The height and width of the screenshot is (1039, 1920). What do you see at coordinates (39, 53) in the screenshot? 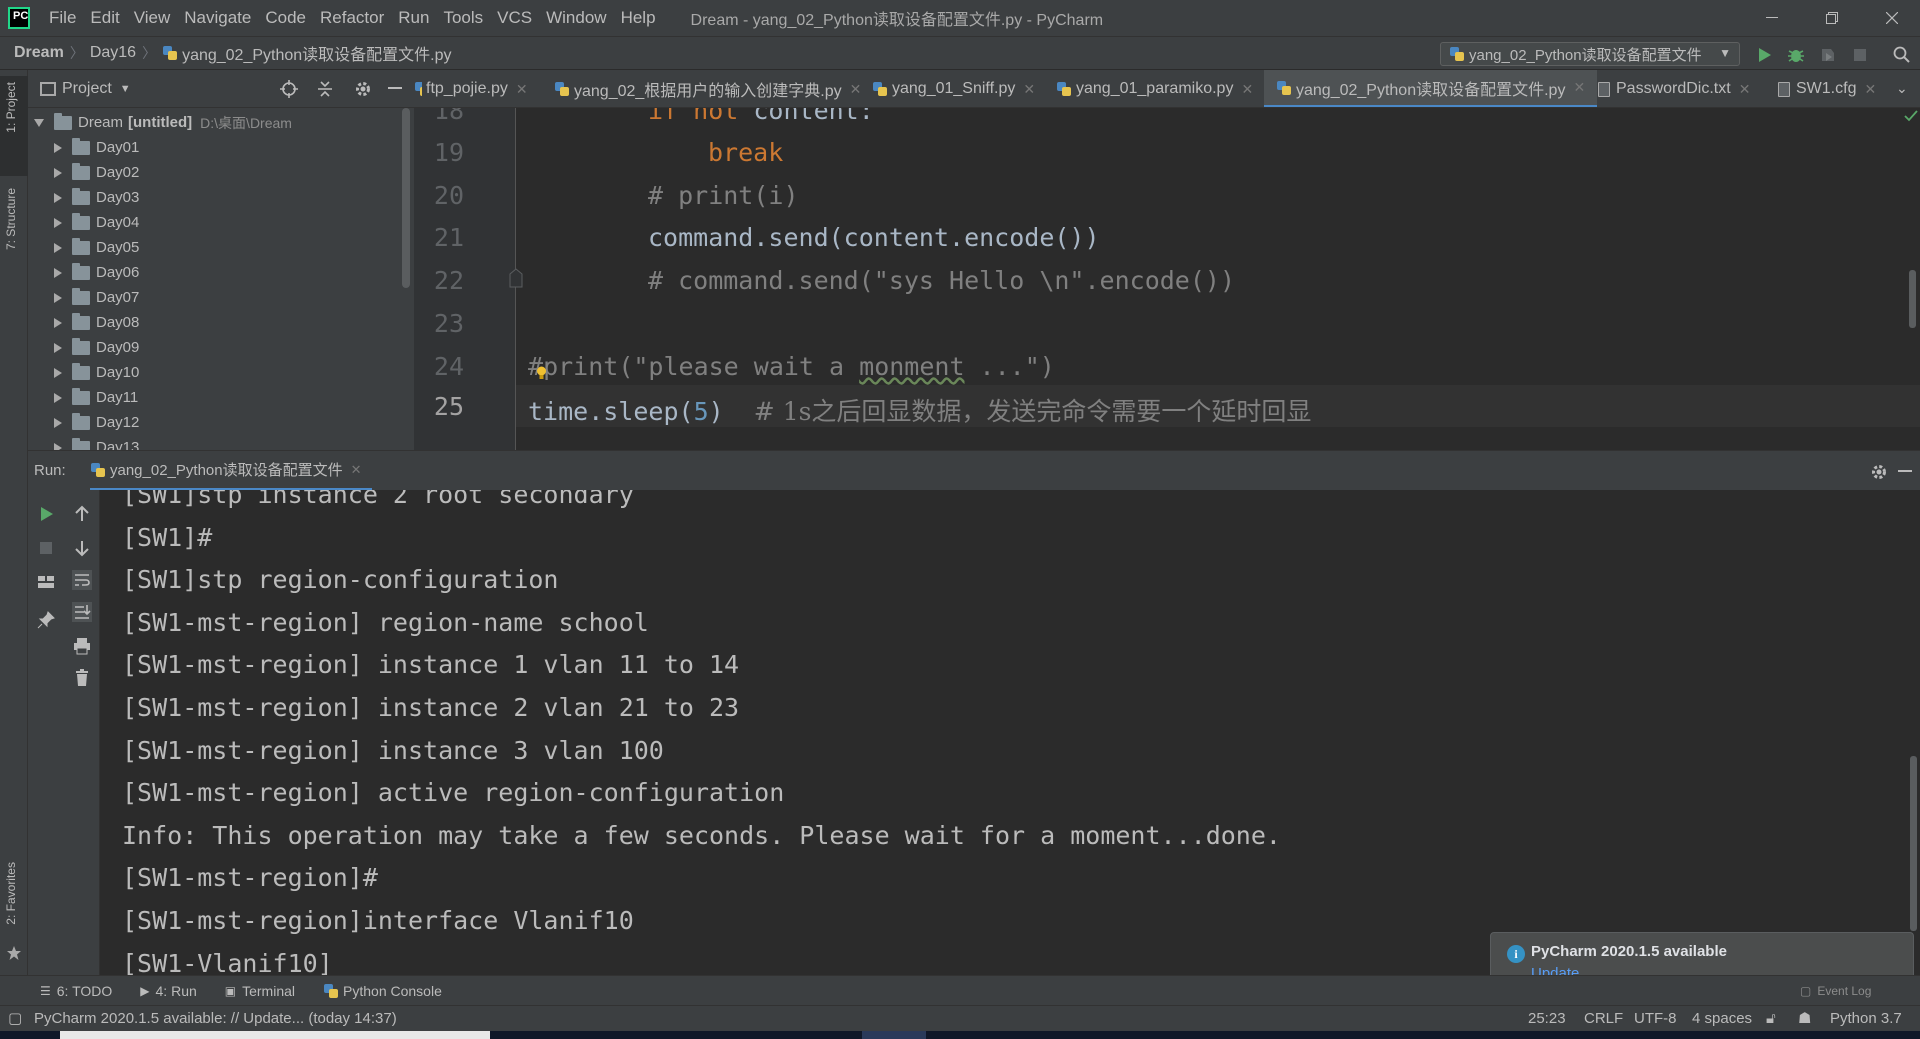
I see `breadcrumb-project: Dream` at bounding box center [39, 53].